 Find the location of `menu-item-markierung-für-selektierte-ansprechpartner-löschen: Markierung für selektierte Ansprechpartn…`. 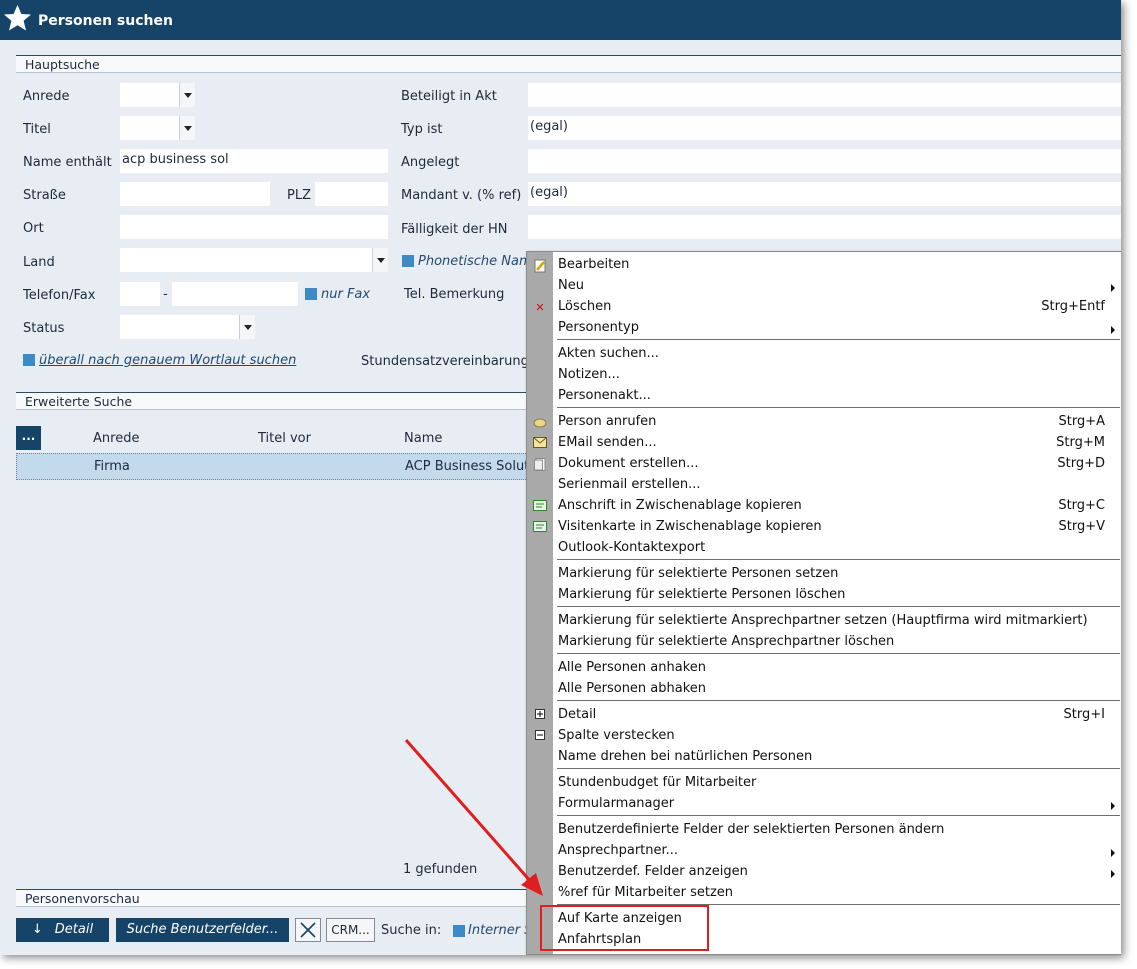

menu-item-markierung-für-selektierte-ansprechpartner-löschen: Markierung für selektierte Ansprechpartn… is located at coordinates (824, 642).